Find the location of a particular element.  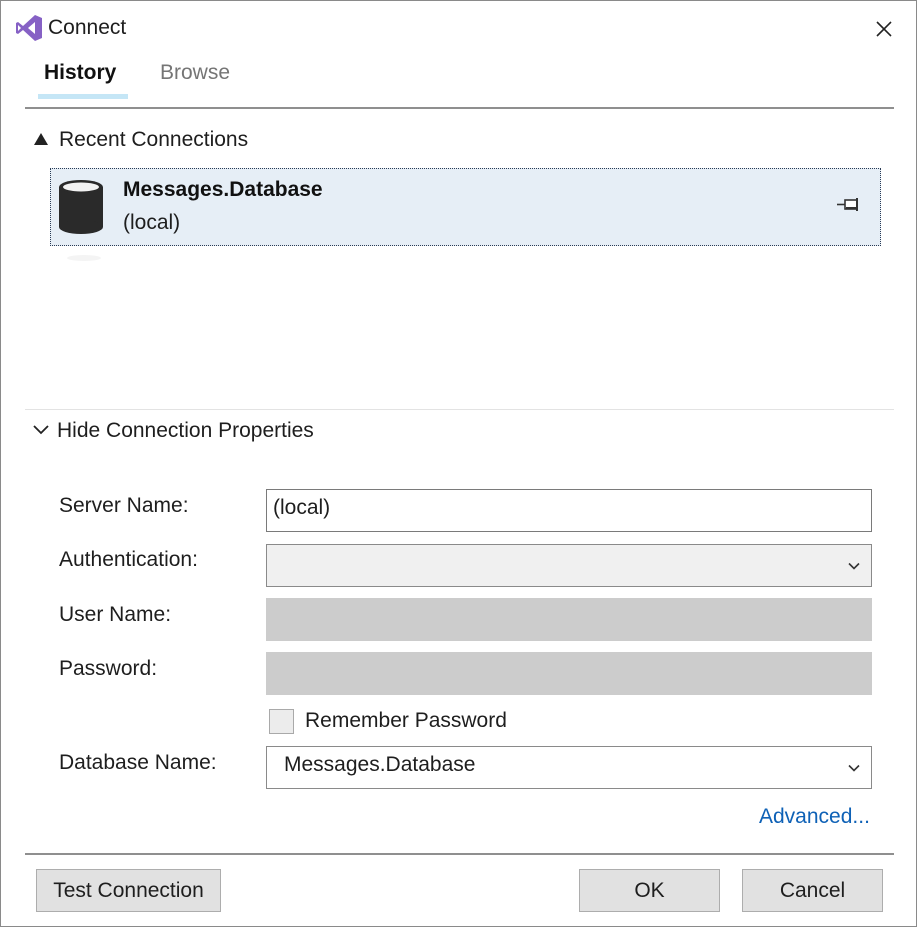

authentication-label: Authentication: is located at coordinates (128, 559).